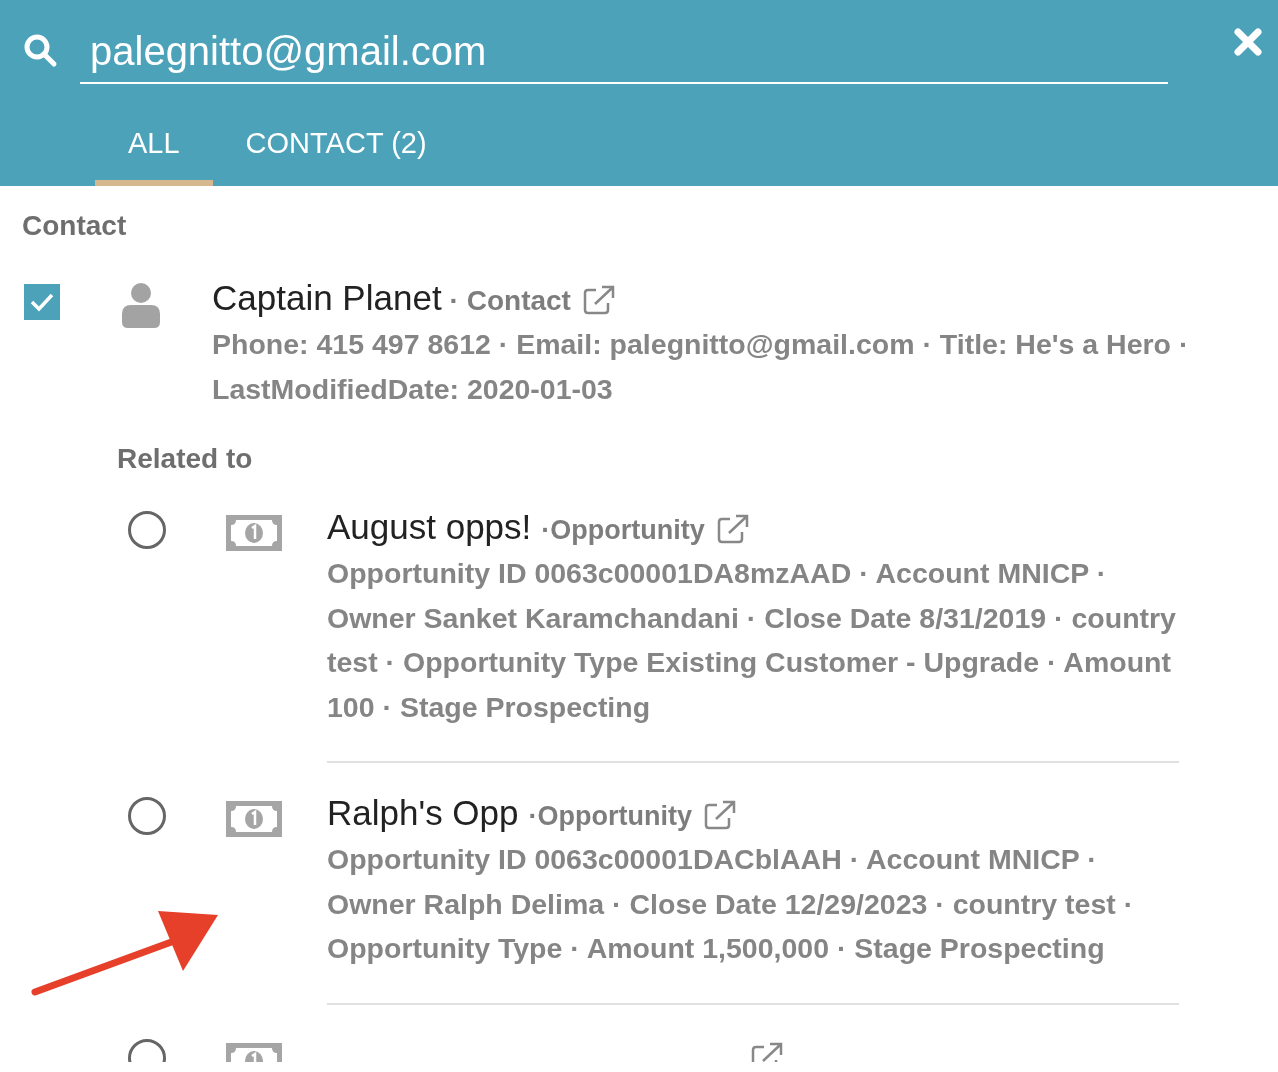 This screenshot has width=1278, height=1072. I want to click on opportunity-name: August opps!, so click(429, 527).